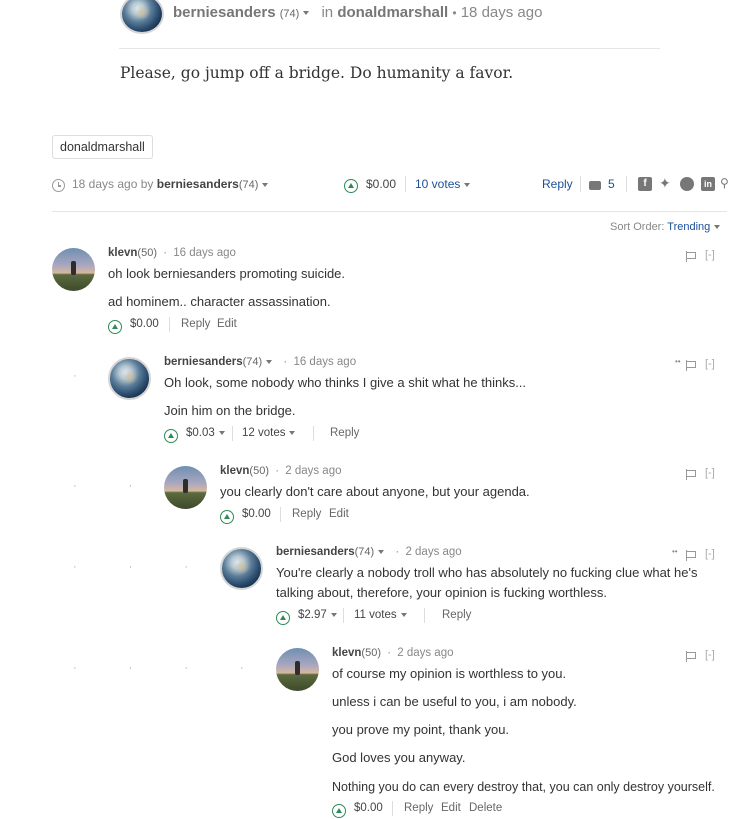 This screenshot has width=747, height=819. What do you see at coordinates (281, 471) in the screenshot?
I see `comment-header: klevn(50) · 2 days ago` at bounding box center [281, 471].